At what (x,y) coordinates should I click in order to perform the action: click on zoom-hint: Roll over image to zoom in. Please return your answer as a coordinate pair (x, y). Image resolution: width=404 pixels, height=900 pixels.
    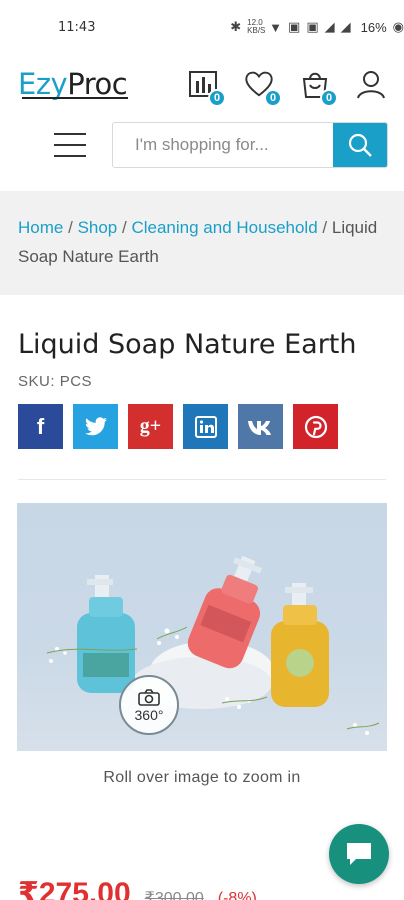
    Looking at the image, I should click on (202, 777).